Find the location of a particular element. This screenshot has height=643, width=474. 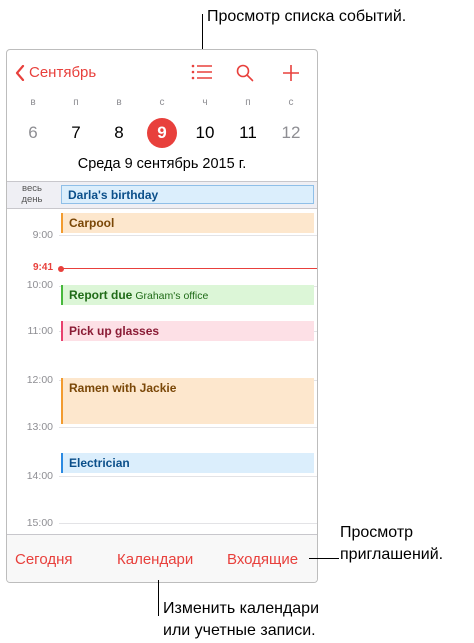

callout-line-inbox is located at coordinates (324, 558).